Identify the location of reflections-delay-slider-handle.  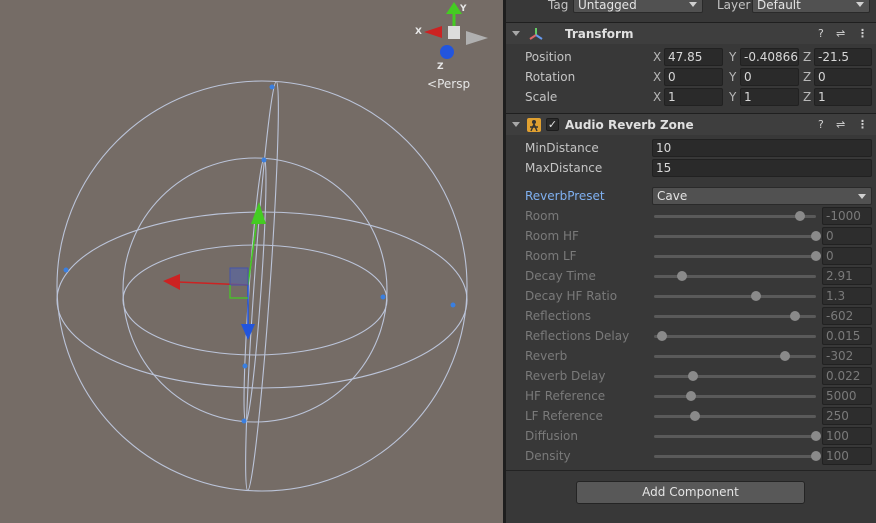
(662, 336).